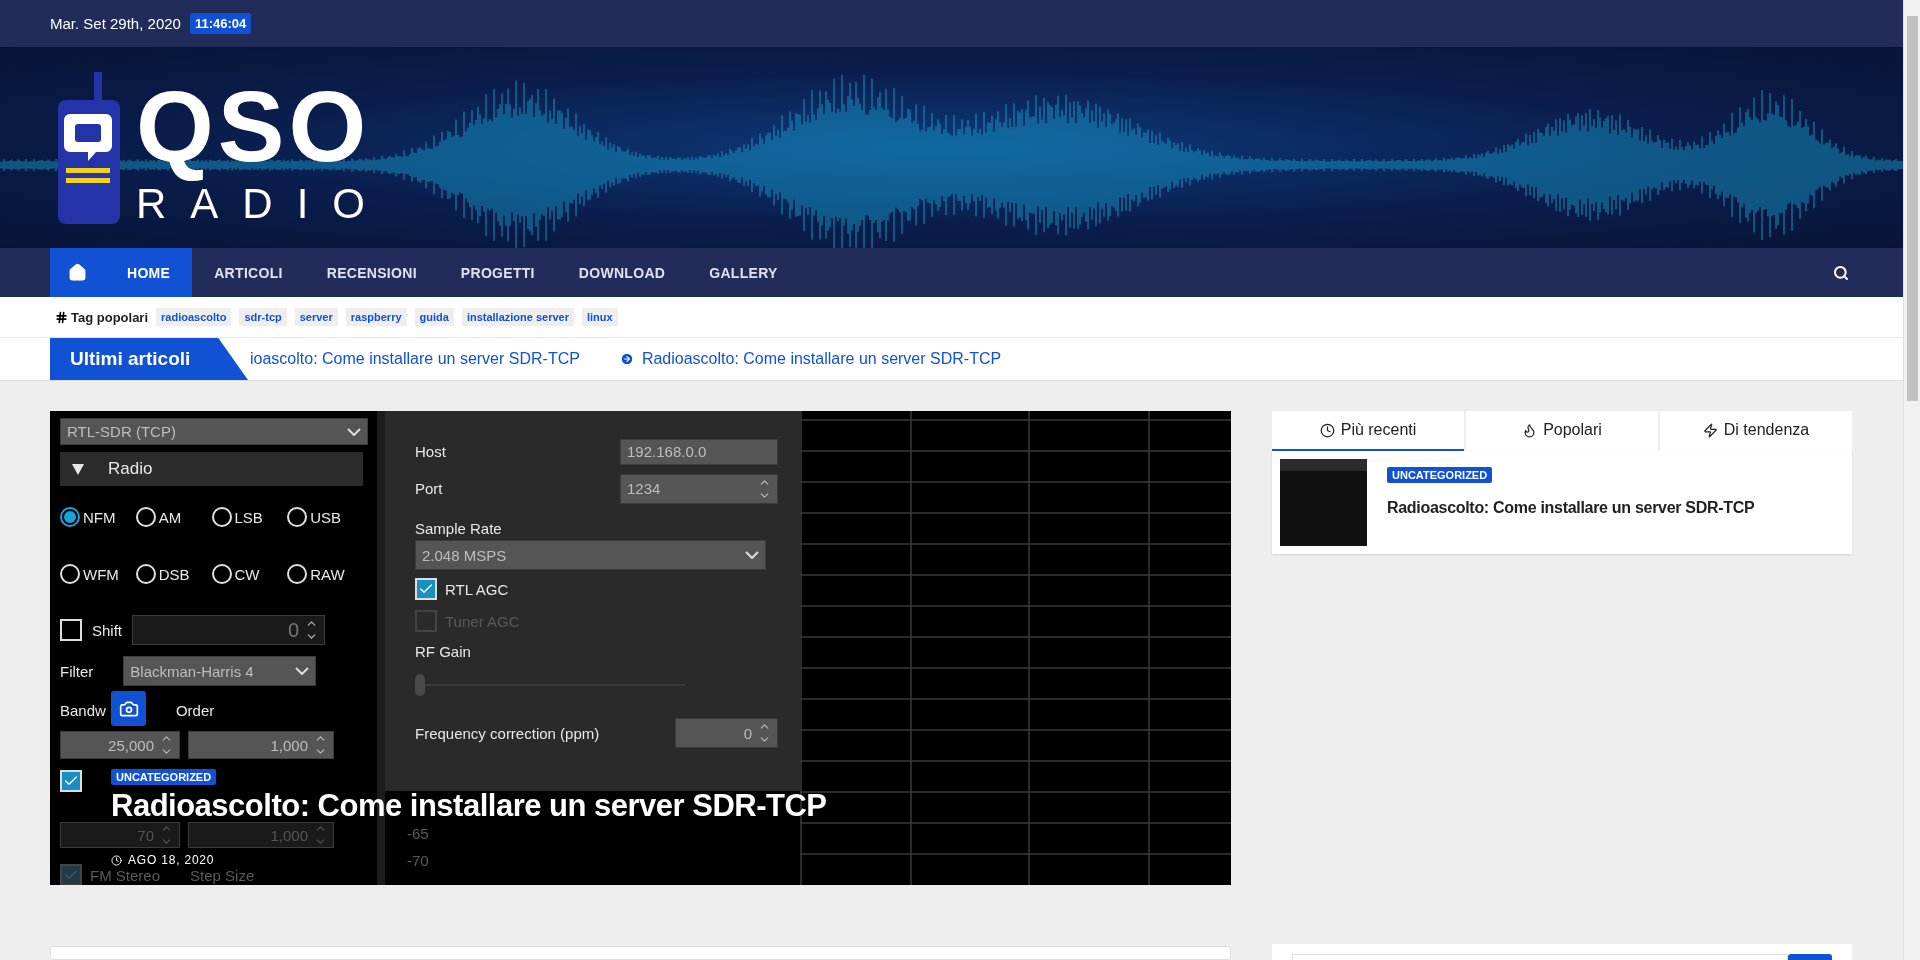  Describe the element at coordinates (325, 517) in the screenshot. I see `mode-radio: USB` at that location.